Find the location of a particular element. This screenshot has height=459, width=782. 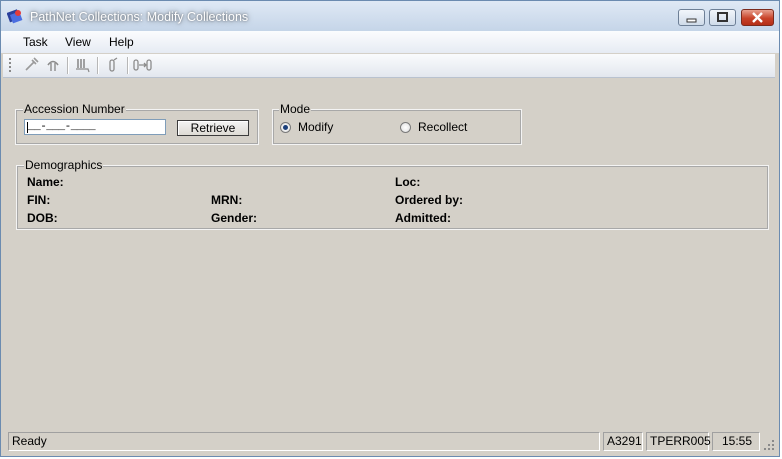

gender-label: Gender: is located at coordinates (234, 218).